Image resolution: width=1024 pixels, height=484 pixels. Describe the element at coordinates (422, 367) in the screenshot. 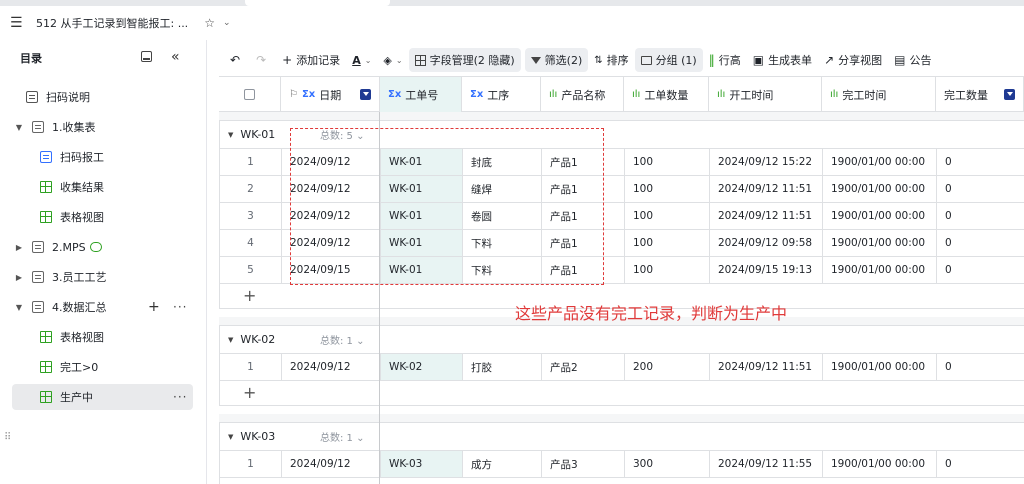

I see `table-cell: WK-02` at that location.